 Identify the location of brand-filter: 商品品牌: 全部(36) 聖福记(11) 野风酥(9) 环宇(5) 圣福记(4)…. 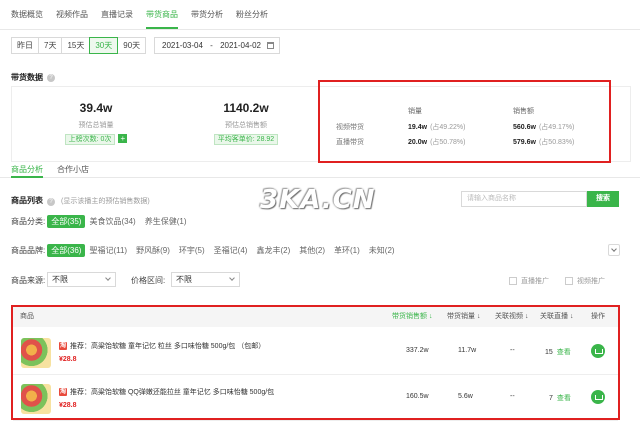
(207, 250).